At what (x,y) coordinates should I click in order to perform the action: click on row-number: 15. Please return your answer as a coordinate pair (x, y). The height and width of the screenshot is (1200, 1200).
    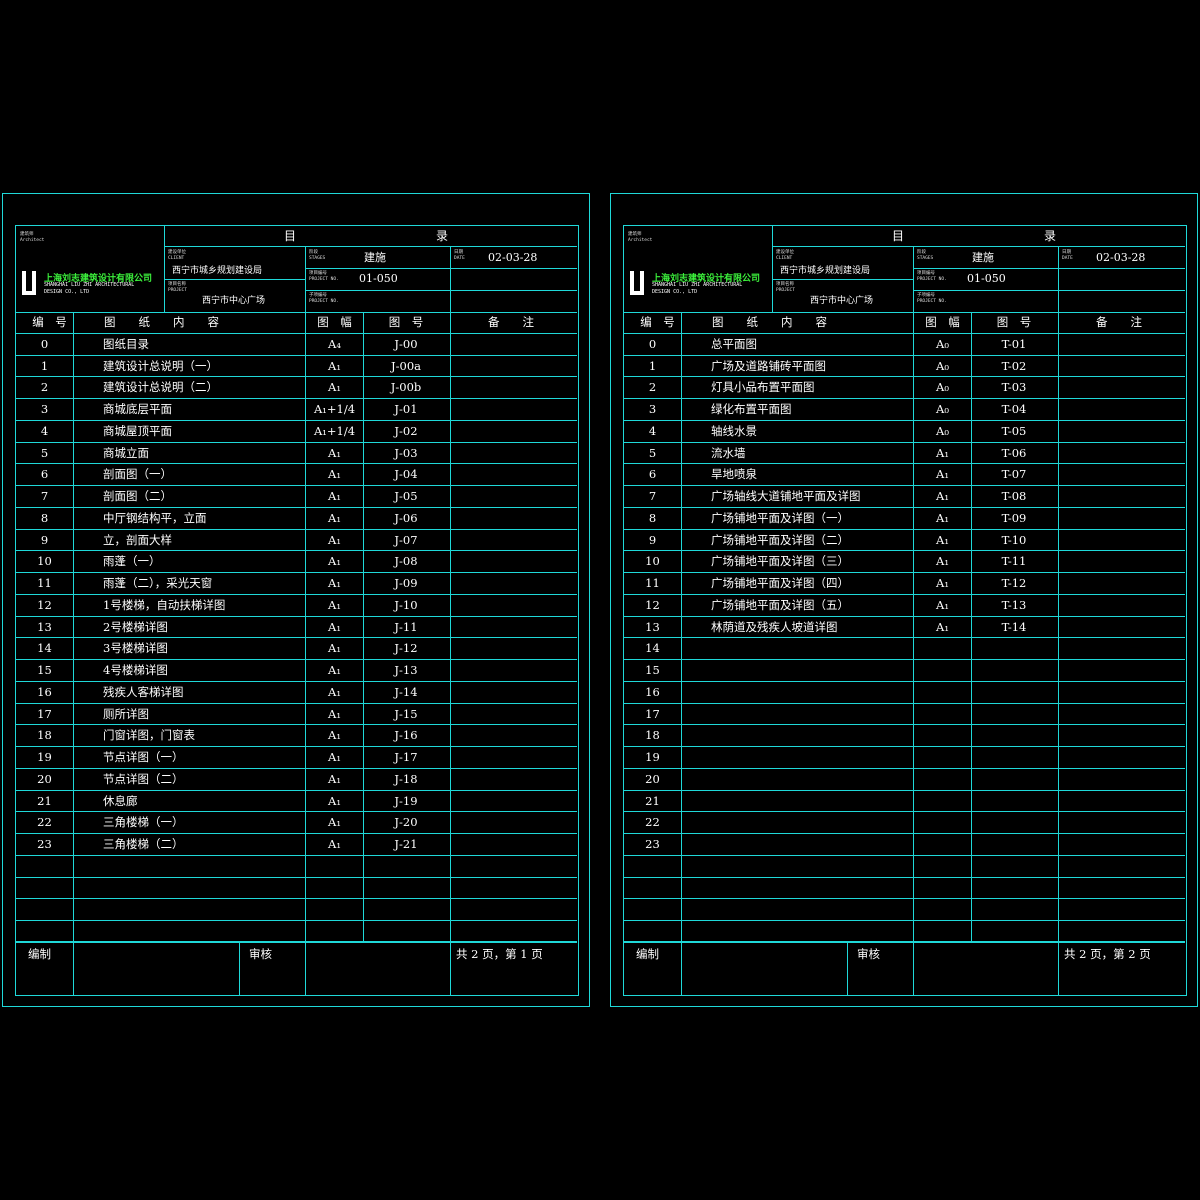
    Looking at the image, I should click on (652, 670).